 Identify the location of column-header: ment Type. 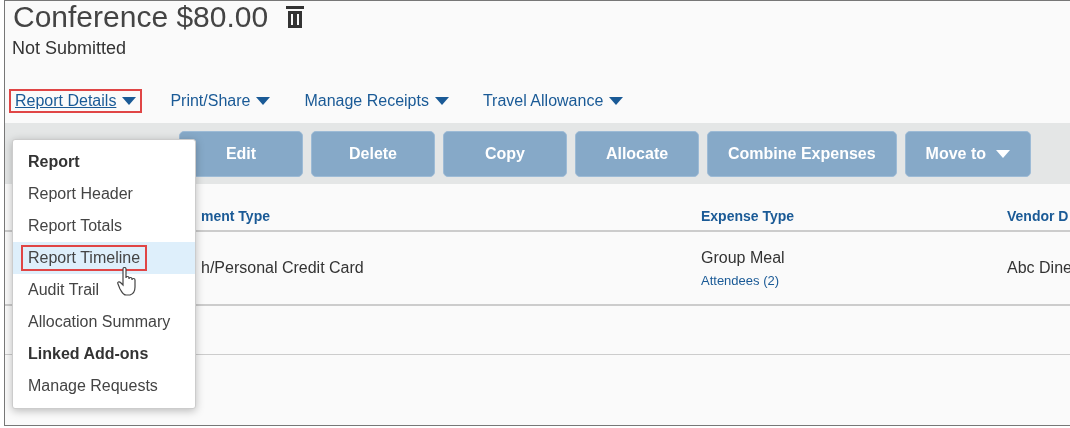
(451, 216).